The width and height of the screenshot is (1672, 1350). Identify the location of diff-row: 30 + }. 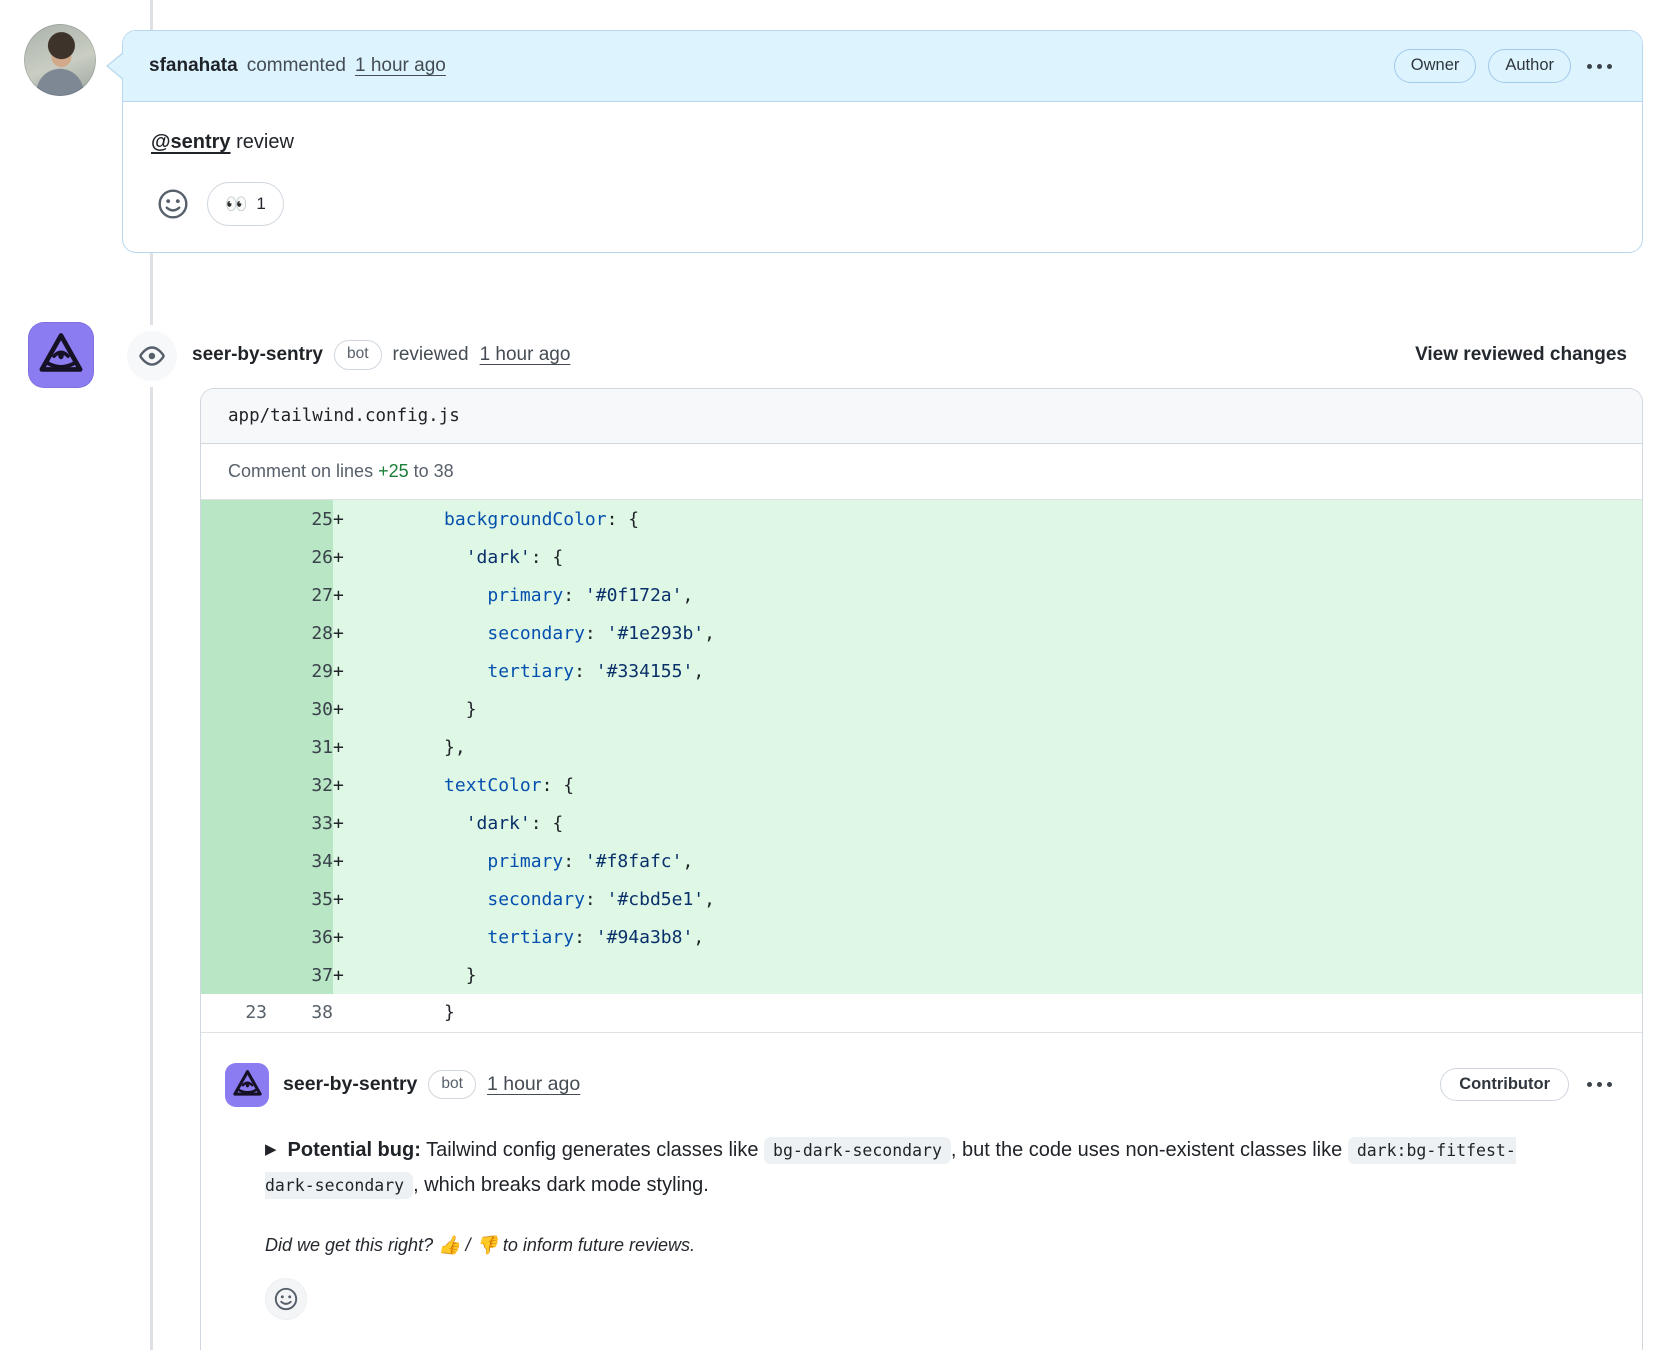
(921, 709).